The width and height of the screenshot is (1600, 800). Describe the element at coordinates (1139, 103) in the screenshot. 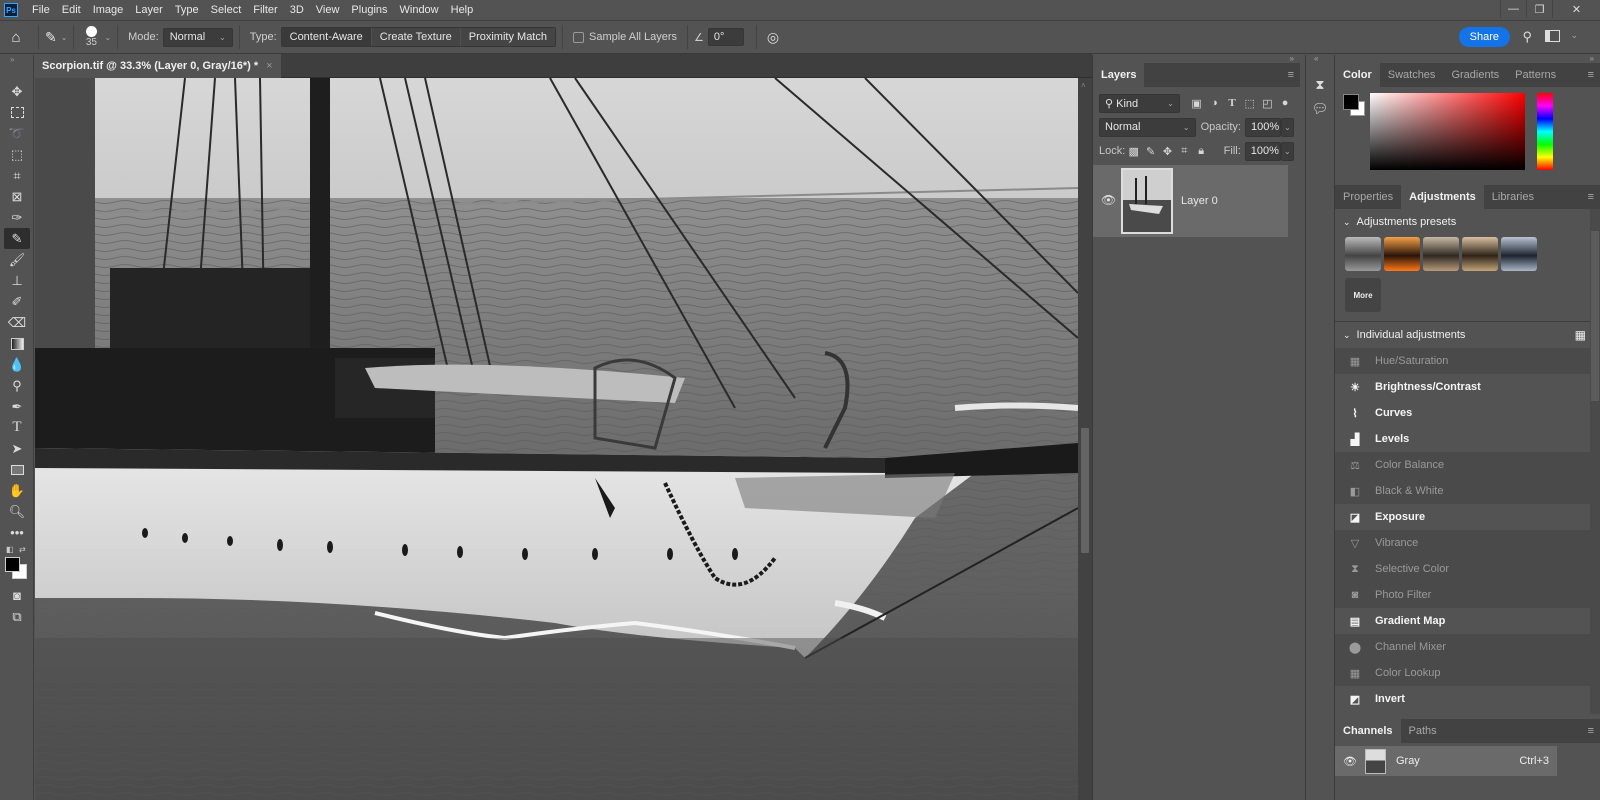

I see `layer-filter-select: ⚲ Kind ⌄` at that location.